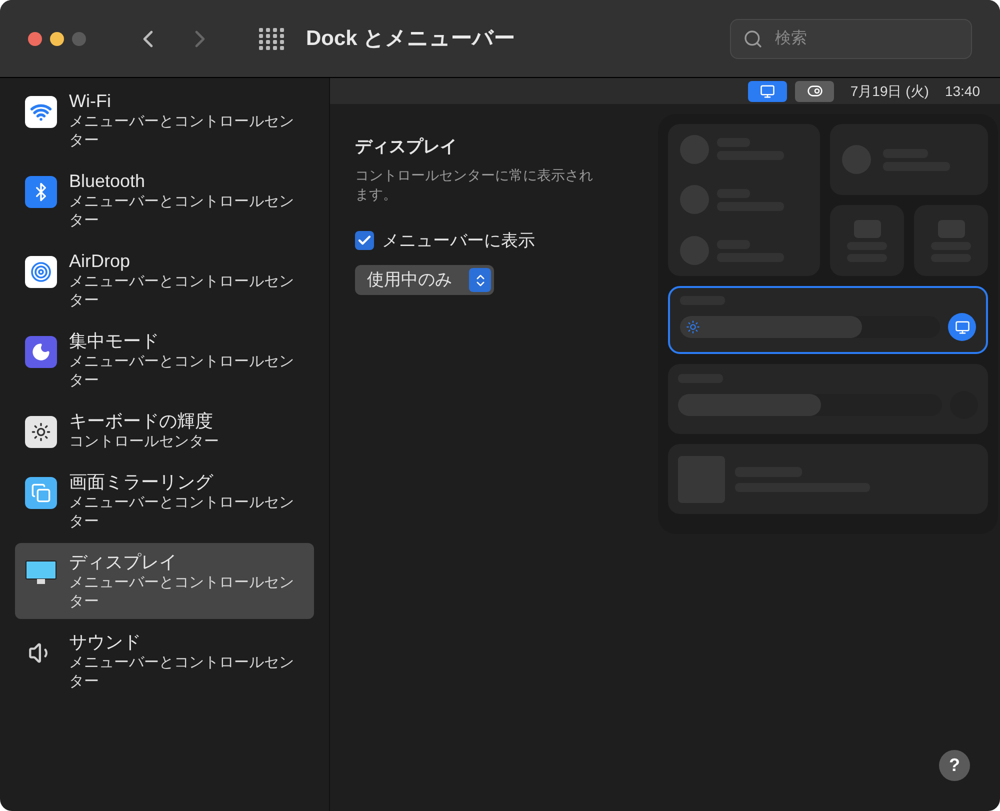 The image size is (1000, 811). I want to click on bluetooth-icon, so click(41, 192).